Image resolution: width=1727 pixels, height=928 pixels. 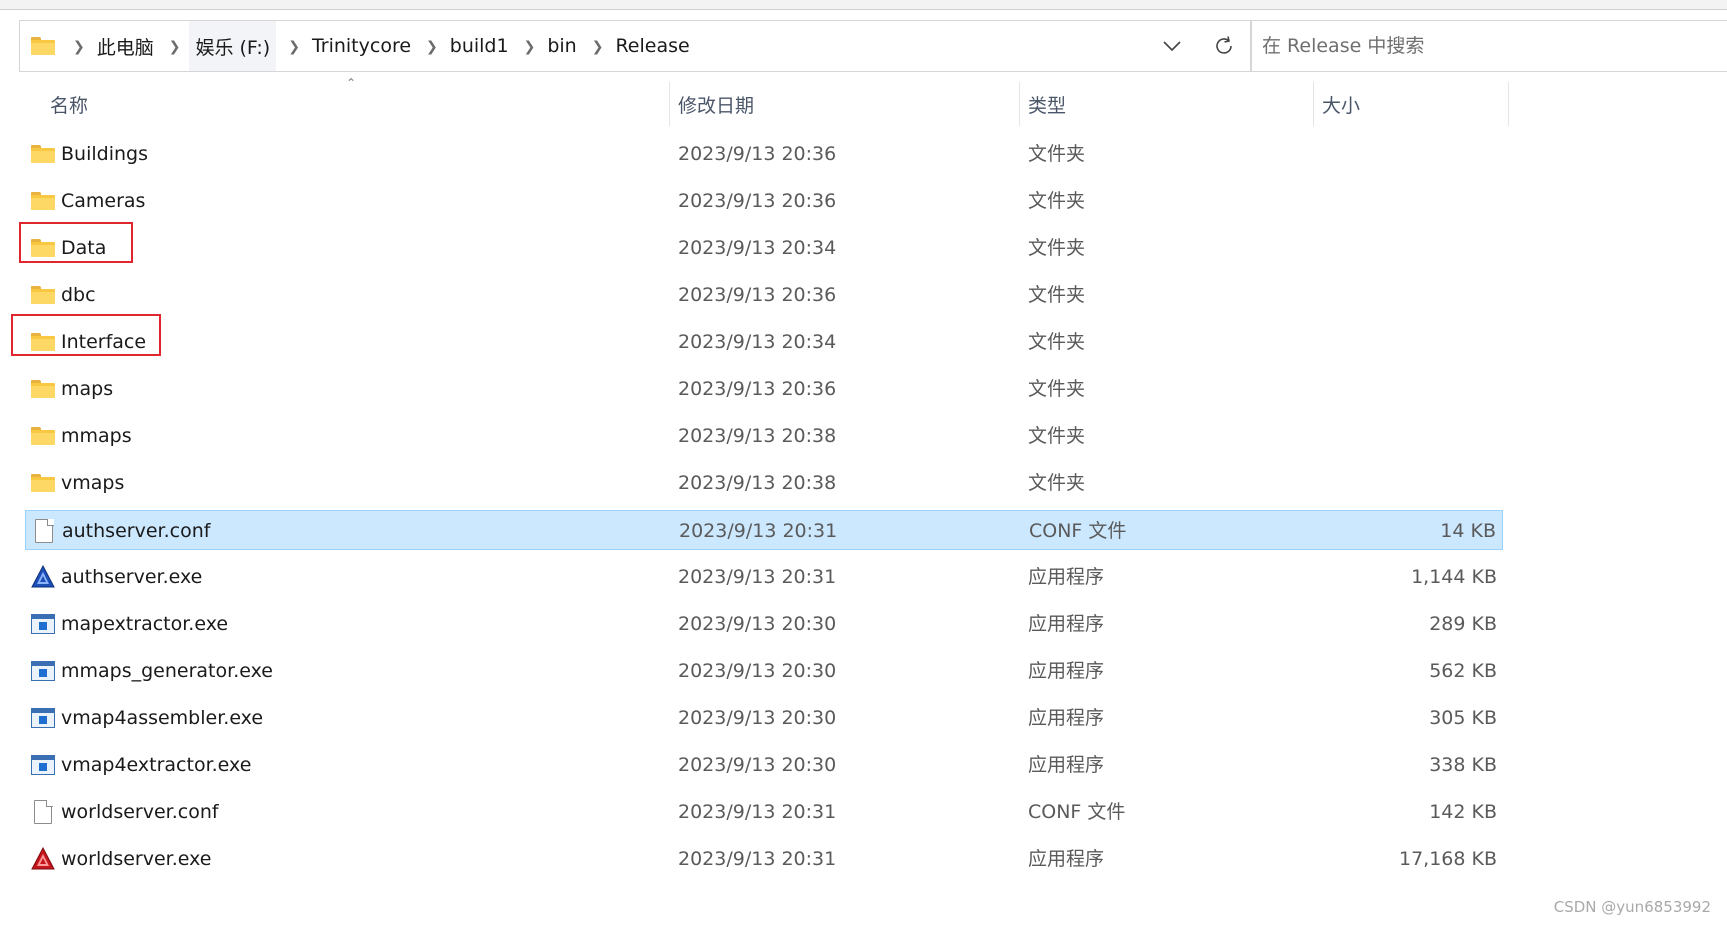 I want to click on authserver-app-icon, so click(x=43, y=576).